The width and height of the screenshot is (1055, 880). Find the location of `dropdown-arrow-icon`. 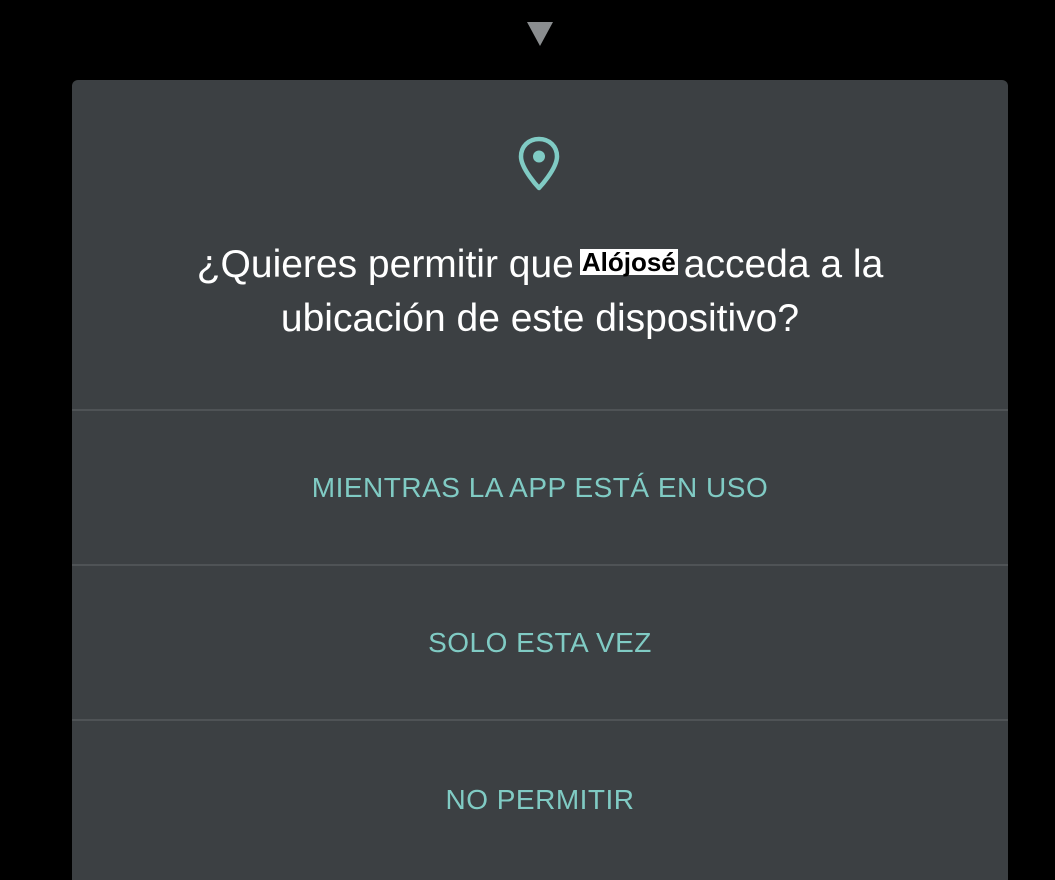

dropdown-arrow-icon is located at coordinates (540, 34).